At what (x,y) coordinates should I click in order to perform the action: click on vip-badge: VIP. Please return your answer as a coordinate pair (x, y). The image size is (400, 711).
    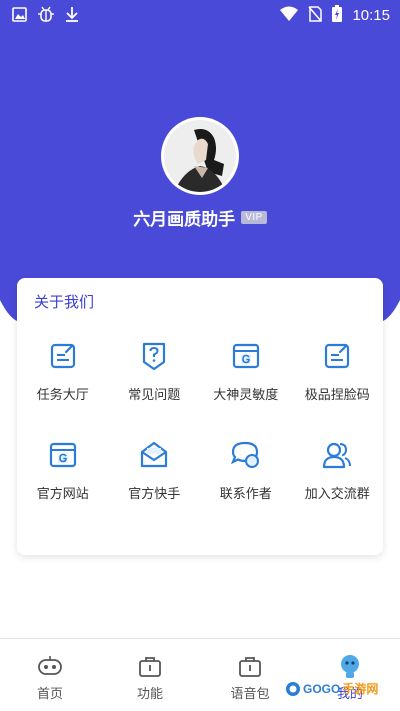
    Looking at the image, I should click on (254, 217).